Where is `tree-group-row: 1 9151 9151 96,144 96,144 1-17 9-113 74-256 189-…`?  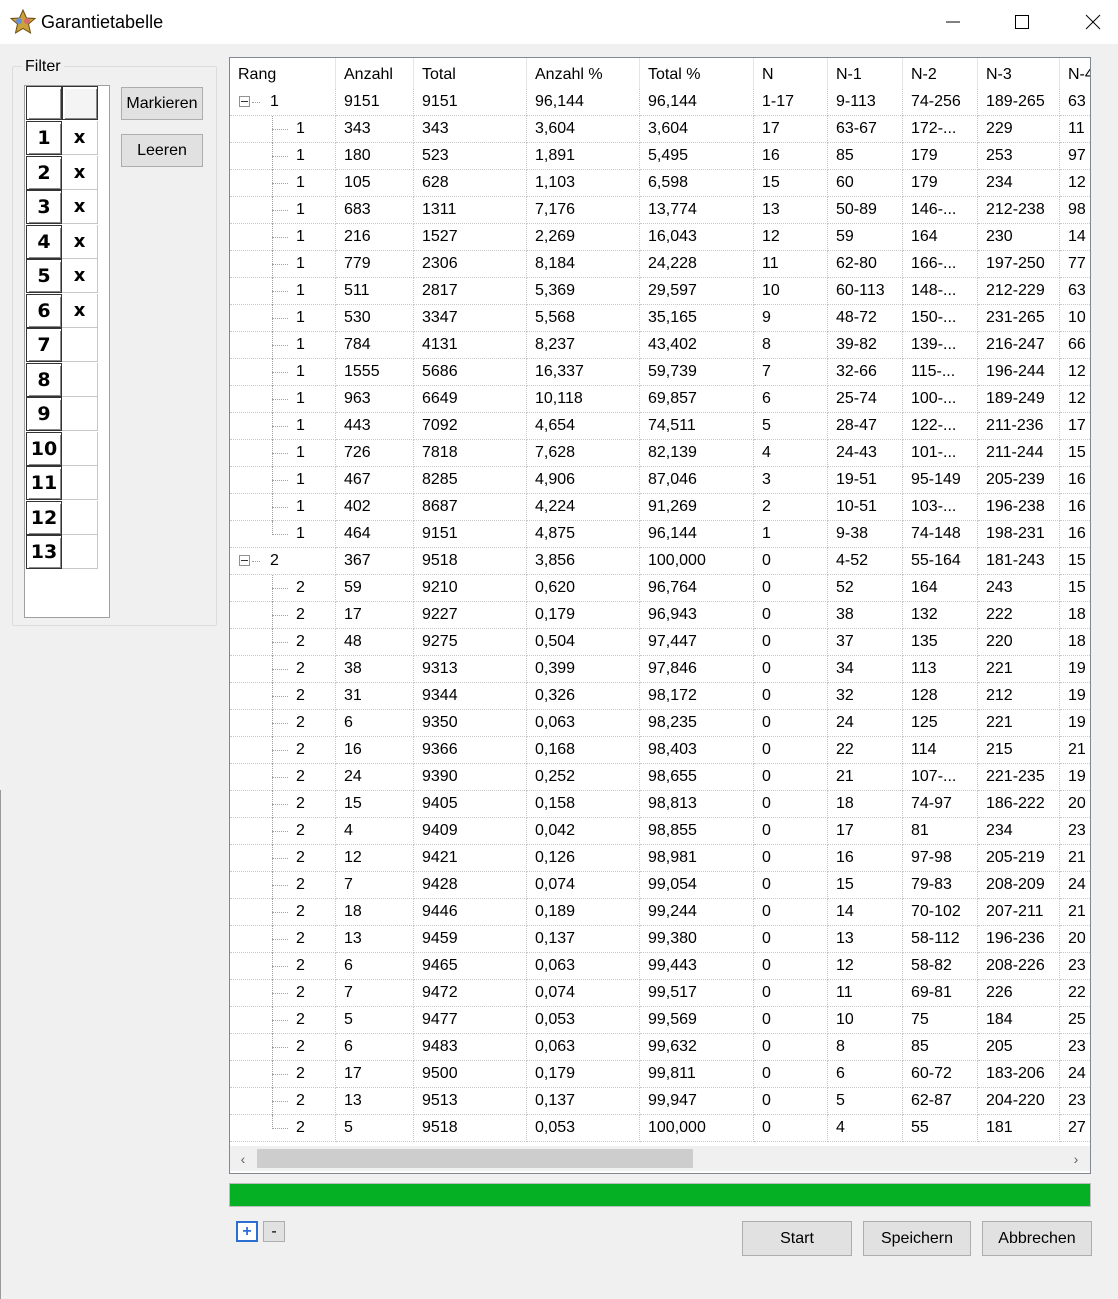
tree-group-row: 1 9151 9151 96,144 96,144 1-17 9-113 74-256 189-… is located at coordinates (660, 102).